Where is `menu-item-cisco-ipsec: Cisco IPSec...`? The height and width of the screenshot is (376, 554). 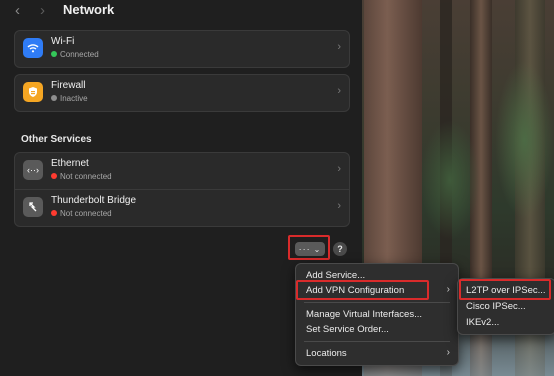 menu-item-cisco-ipsec: Cisco IPSec... is located at coordinates (496, 306).